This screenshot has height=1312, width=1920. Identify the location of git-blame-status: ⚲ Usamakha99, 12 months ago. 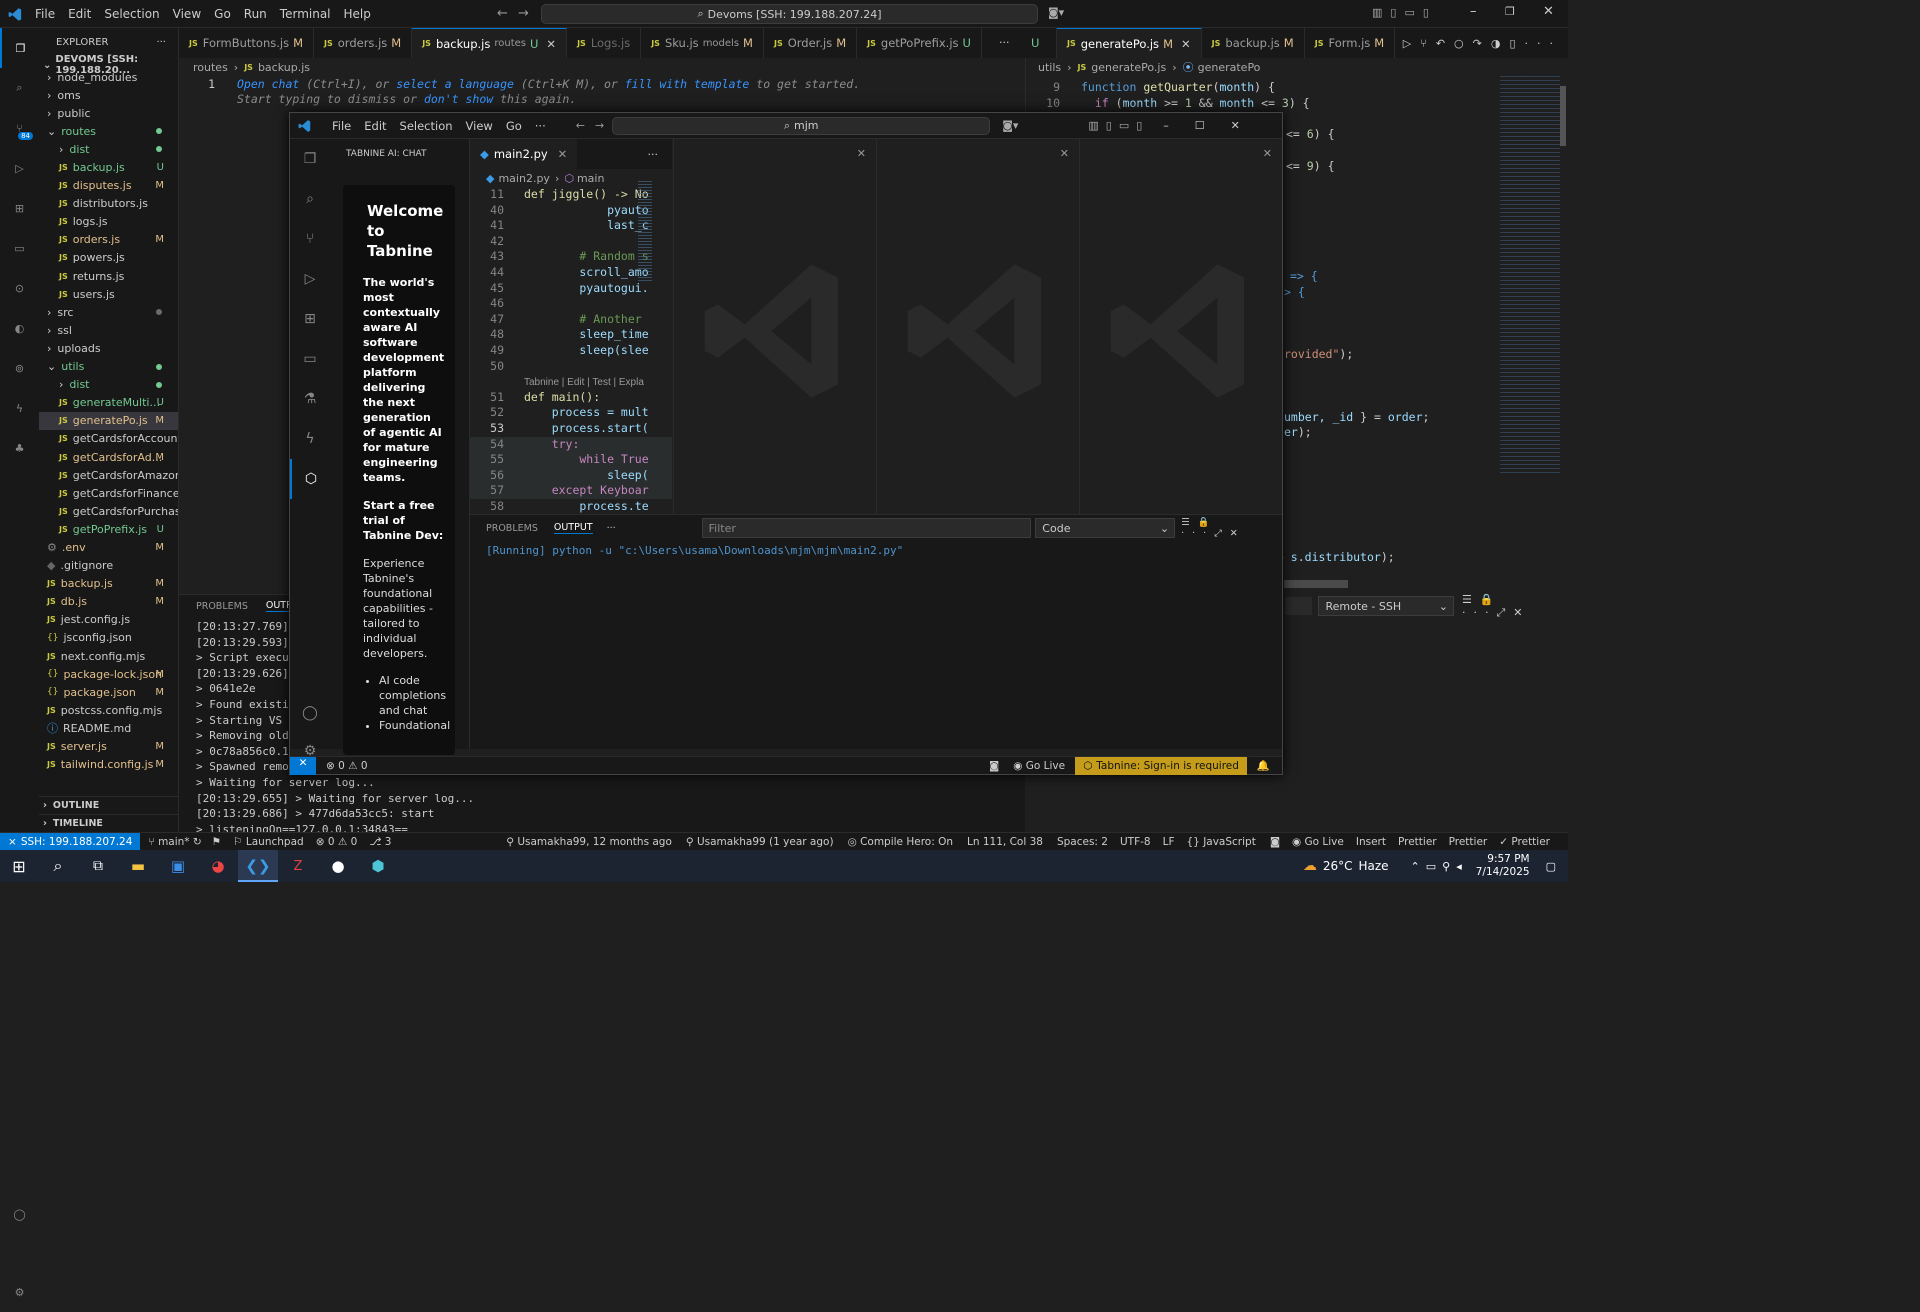
(589, 842).